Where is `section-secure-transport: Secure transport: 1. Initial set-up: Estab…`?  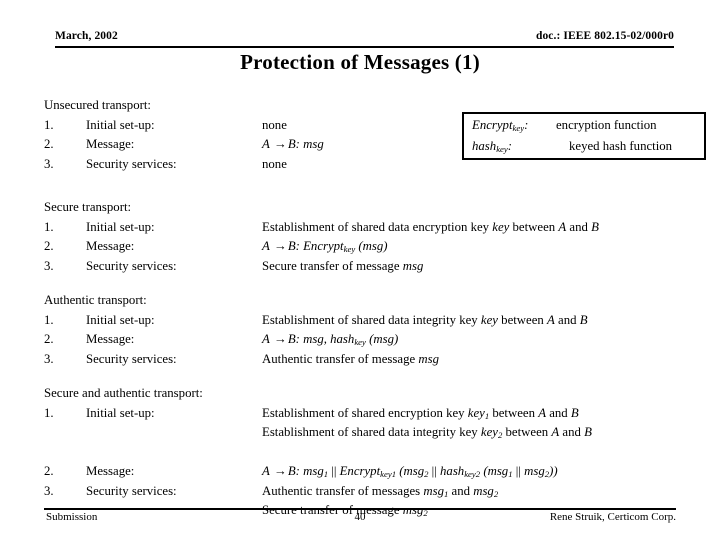
section-secure-transport: Secure transport: 1. Initial set-up: Estab… is located at coordinates (382, 237).